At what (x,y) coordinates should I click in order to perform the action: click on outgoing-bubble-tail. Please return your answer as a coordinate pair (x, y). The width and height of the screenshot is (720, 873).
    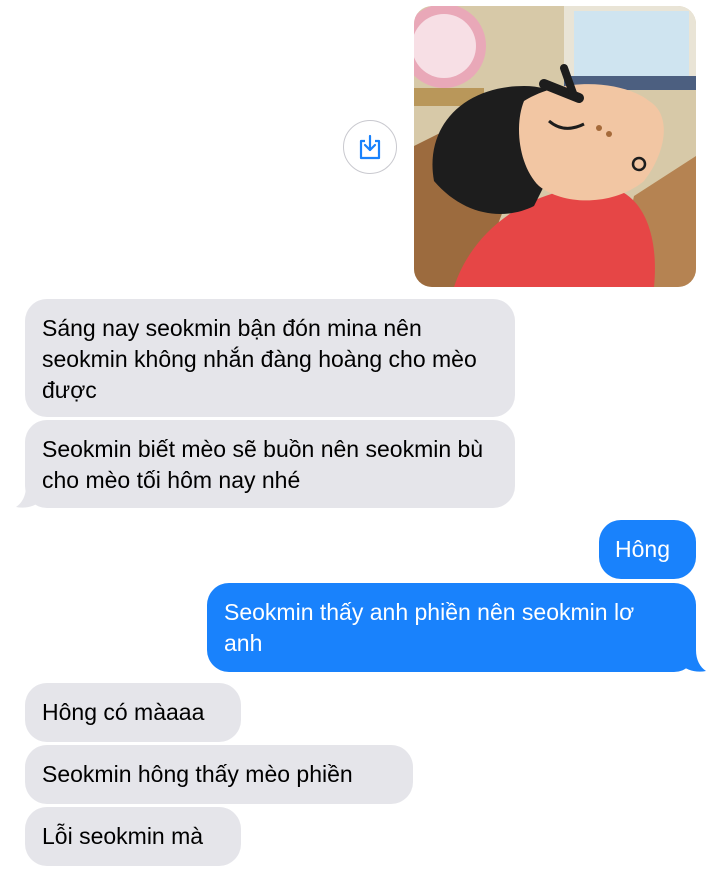
    Looking at the image, I should click on (693, 661).